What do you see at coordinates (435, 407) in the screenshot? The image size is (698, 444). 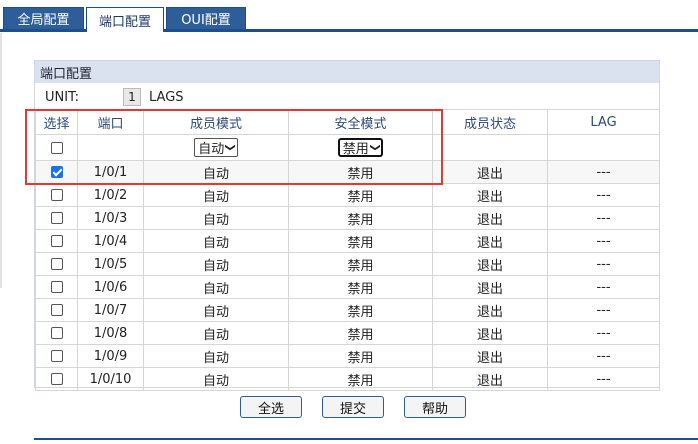 I see `help-button: 帮助` at bounding box center [435, 407].